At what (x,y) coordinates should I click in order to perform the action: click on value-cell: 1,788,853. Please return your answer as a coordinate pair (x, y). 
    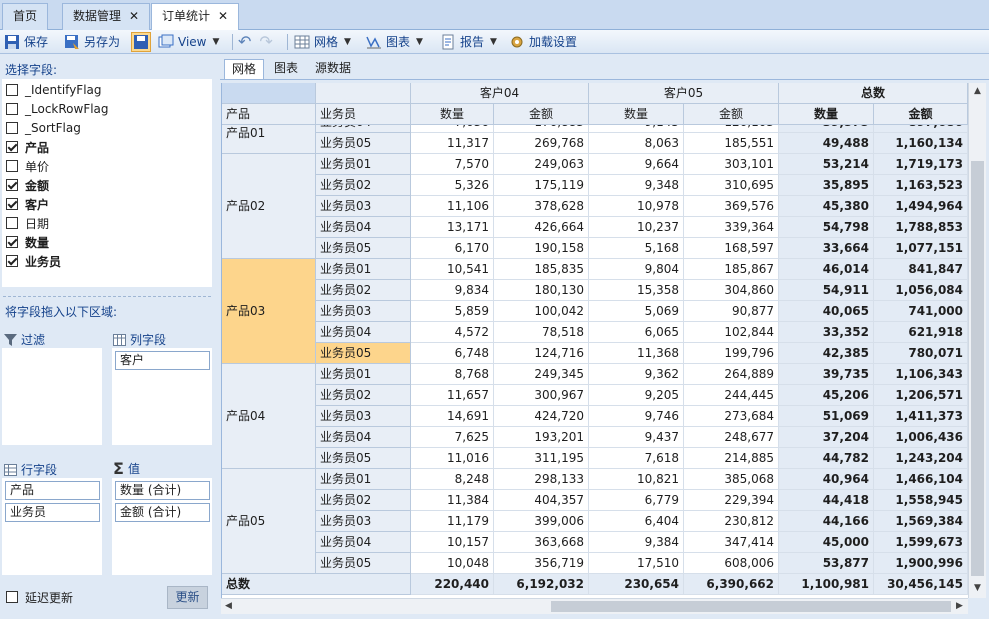
    Looking at the image, I should click on (921, 227).